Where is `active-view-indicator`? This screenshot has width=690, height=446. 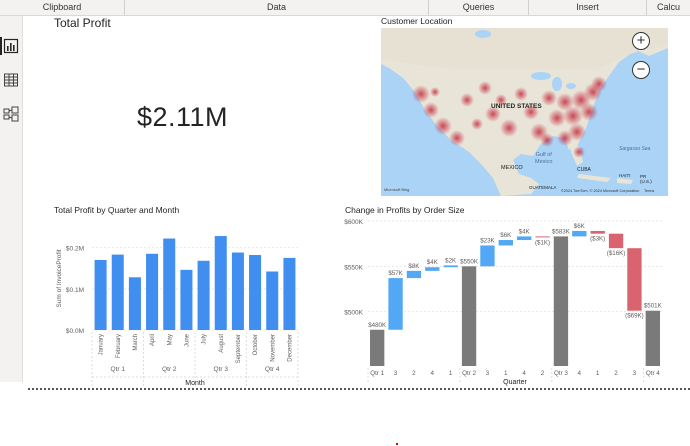
active-view-indicator is located at coordinates (1, 46).